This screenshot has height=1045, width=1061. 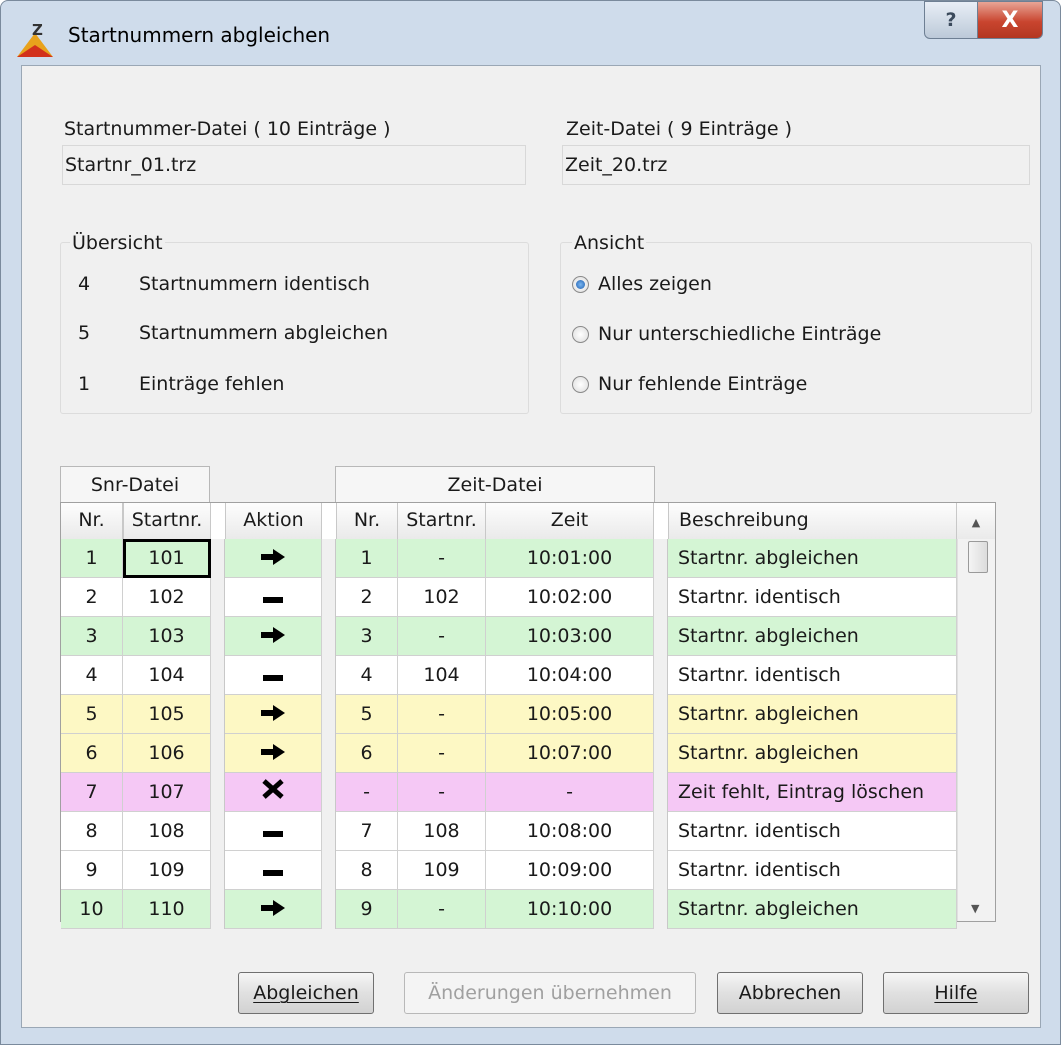 I want to click on help-button: Hilfe, so click(x=956, y=993).